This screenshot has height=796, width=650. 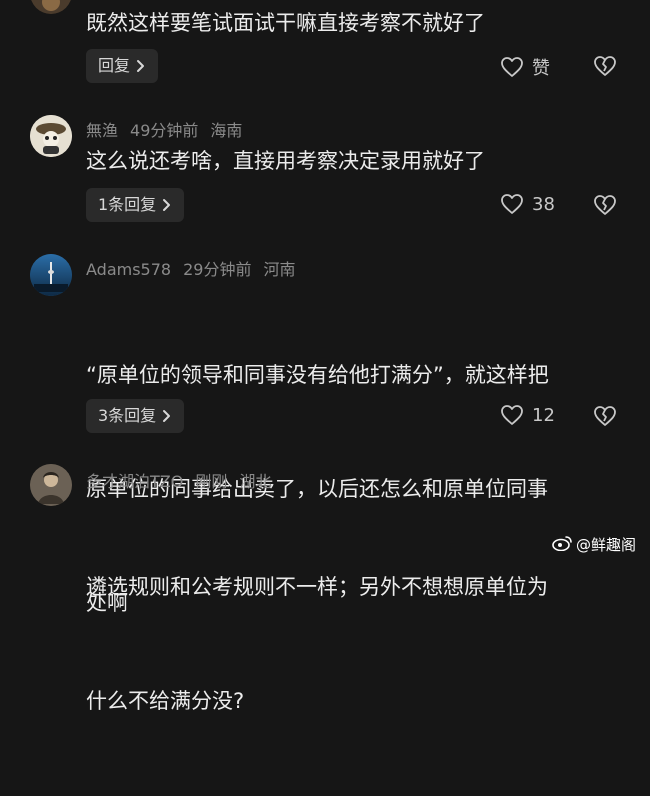 I want to click on like-count: 38, so click(x=543, y=204).